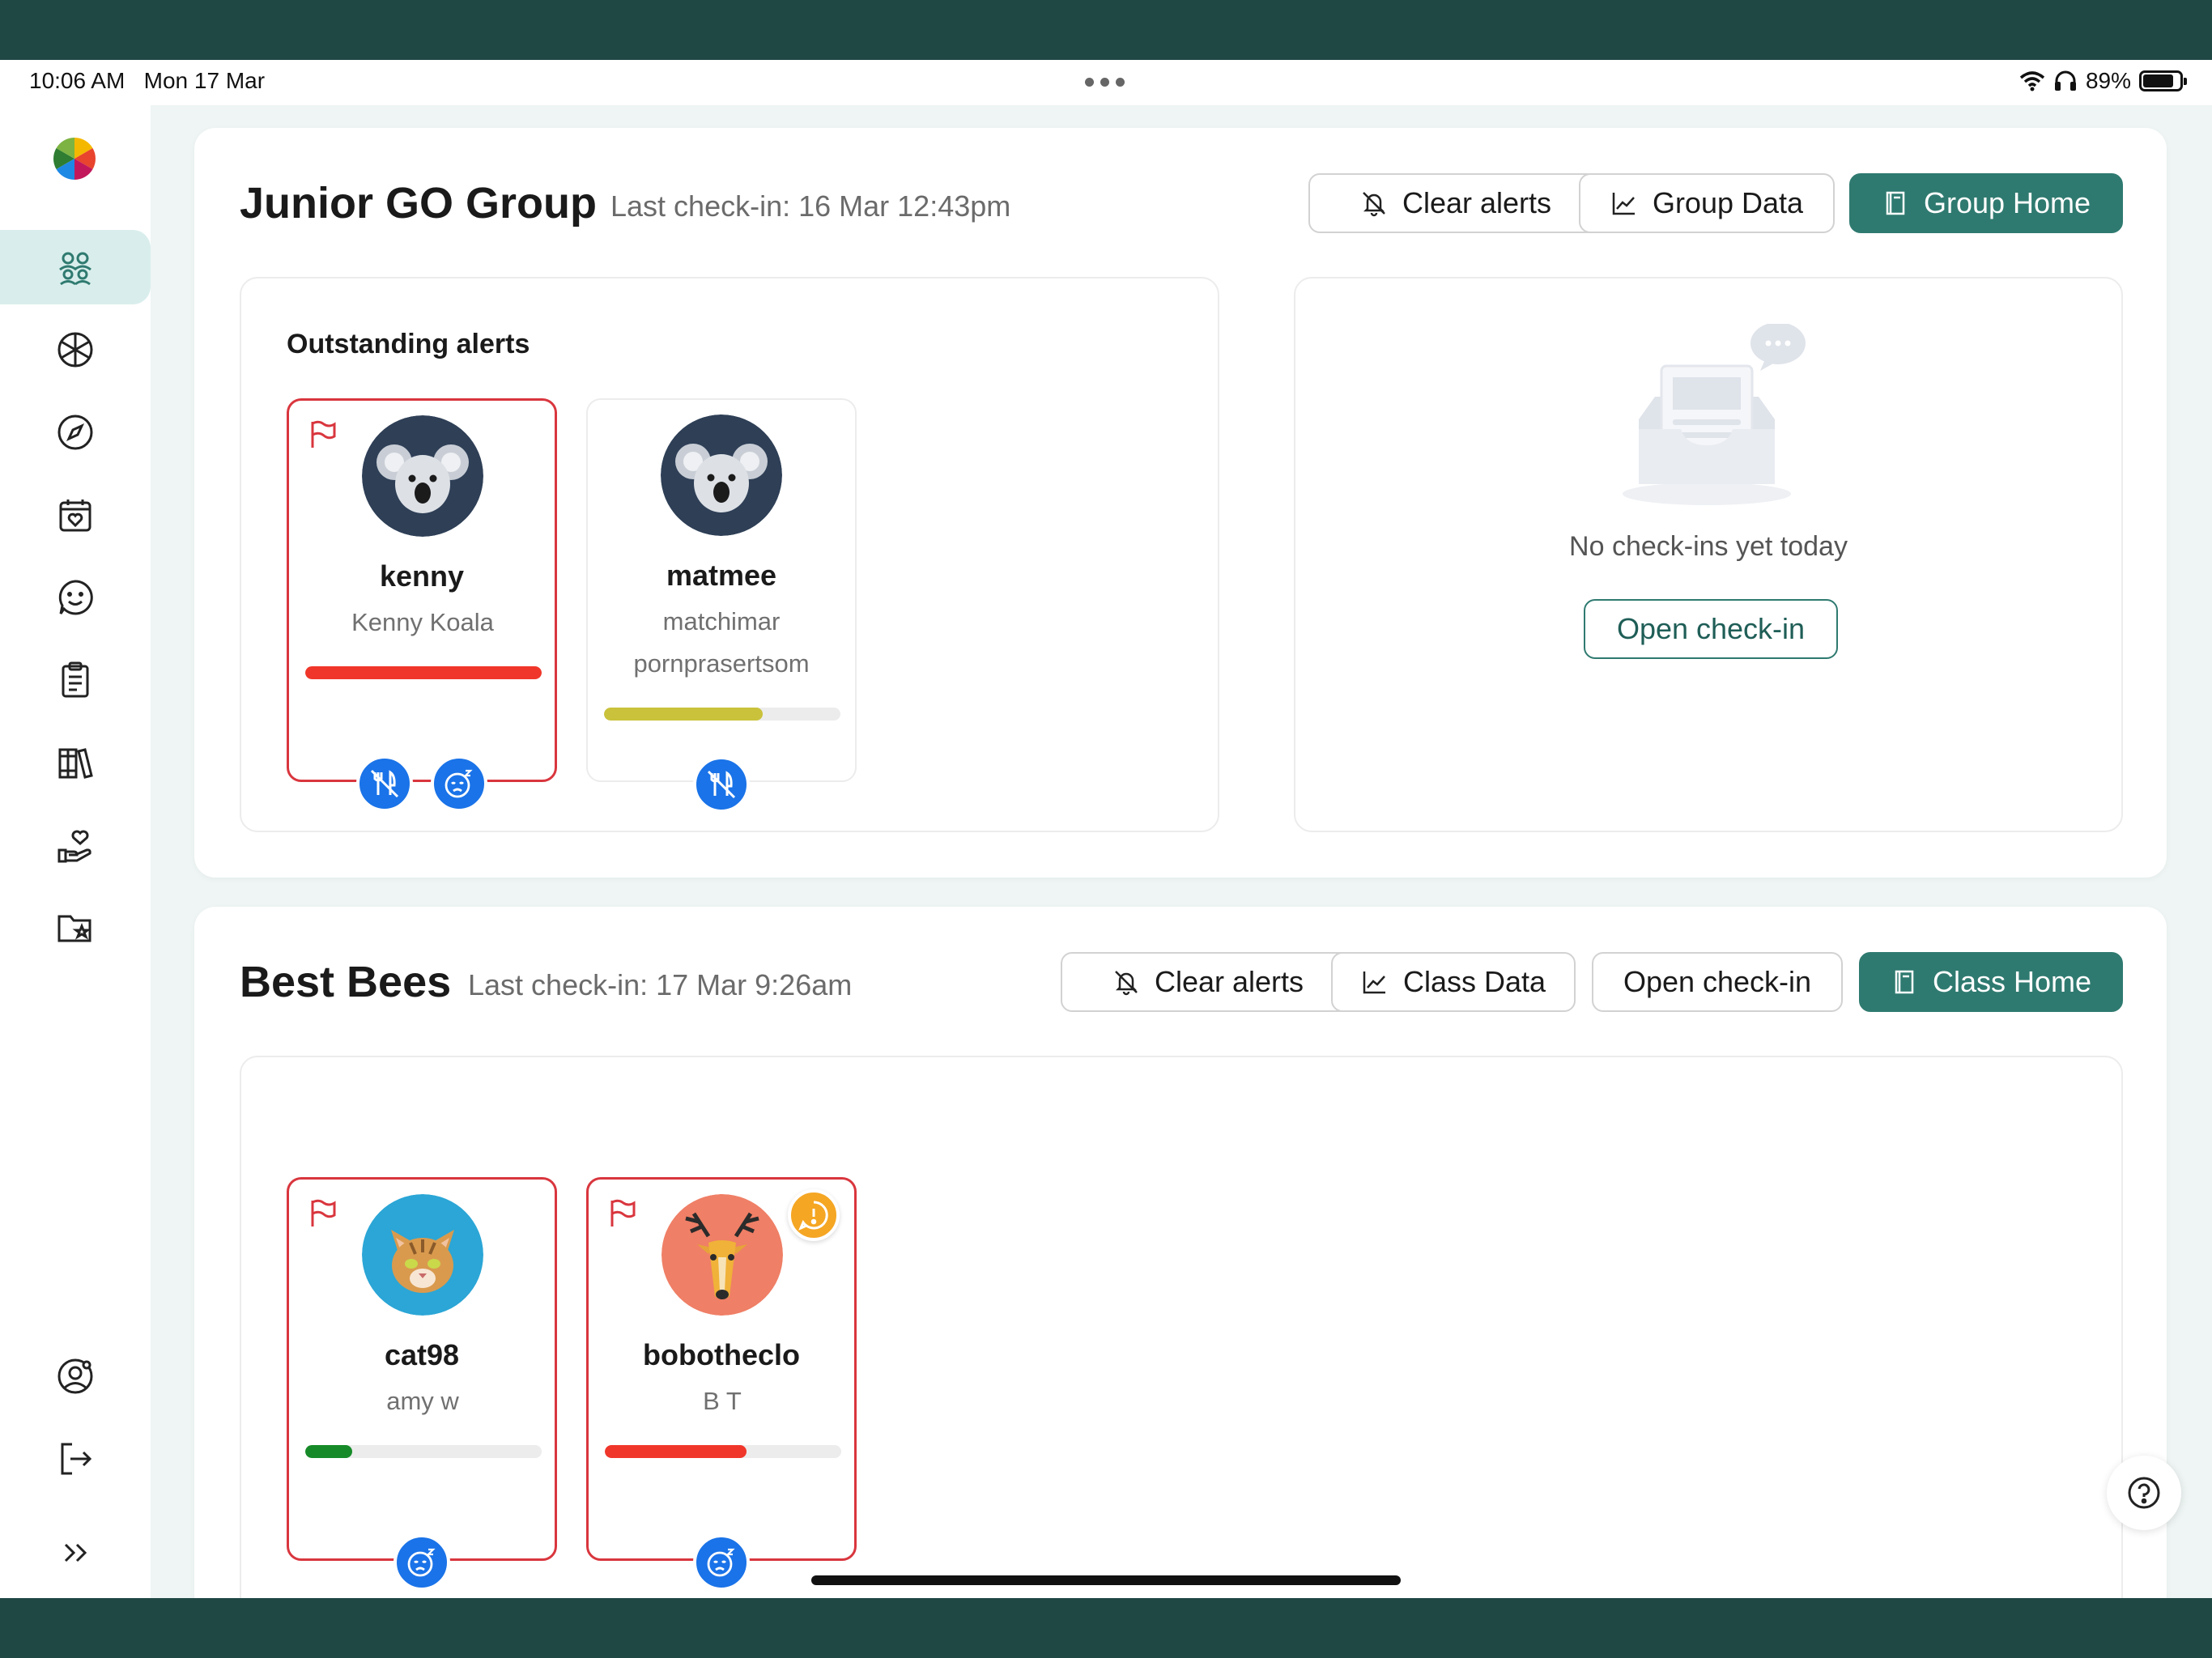 This screenshot has height=1658, width=2212. I want to click on helping-hand-icon, so click(74, 846).